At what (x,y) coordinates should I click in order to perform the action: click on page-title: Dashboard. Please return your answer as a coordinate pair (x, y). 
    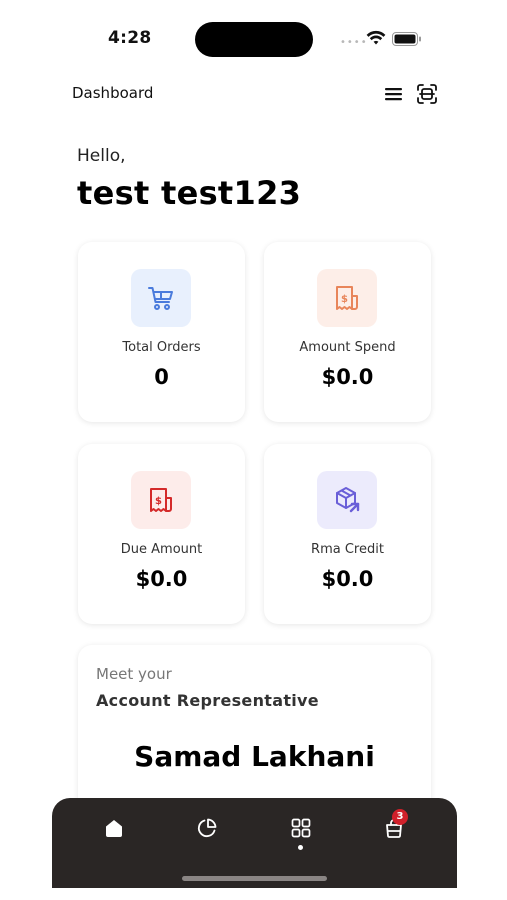
    Looking at the image, I should click on (113, 93).